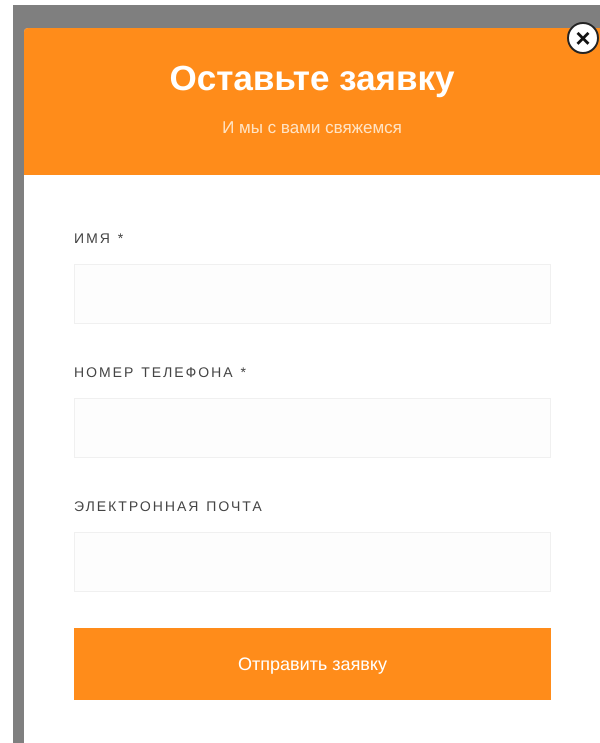 This screenshot has width=600, height=743. What do you see at coordinates (169, 506) in the screenshot?
I see `field-label: ЭЛЕКТРОННАЯ ПОЧТА` at bounding box center [169, 506].